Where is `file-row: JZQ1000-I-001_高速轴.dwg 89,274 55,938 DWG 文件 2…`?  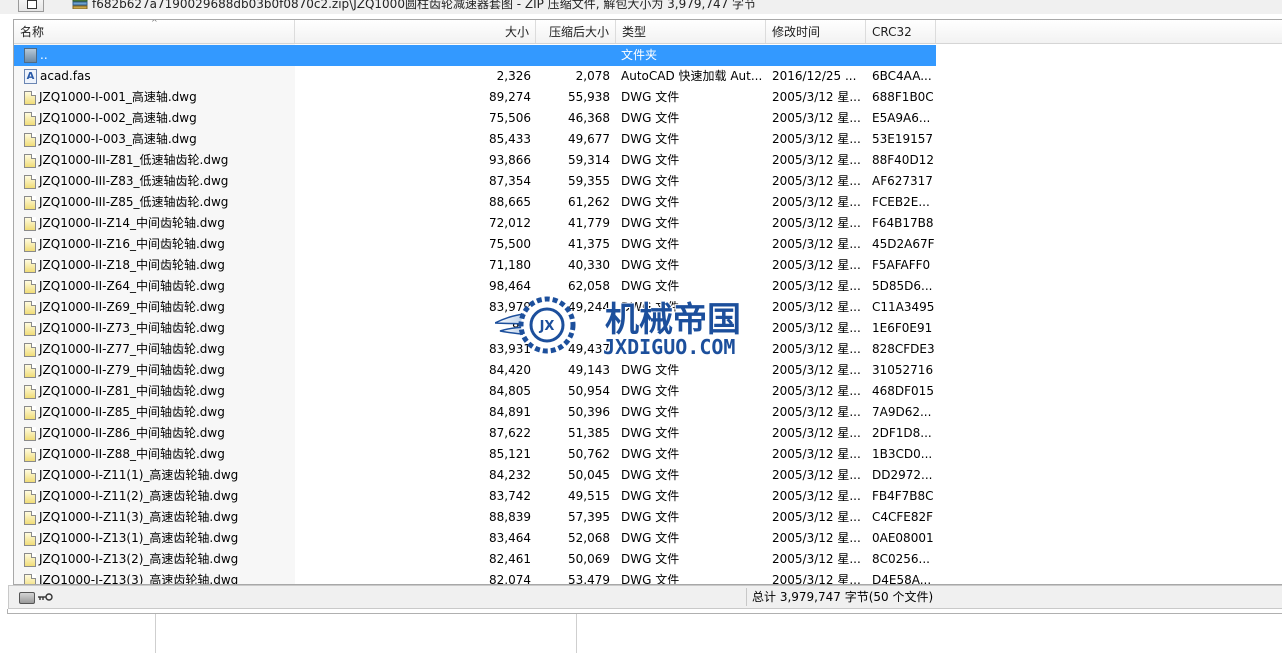 file-row: JZQ1000-I-001_高速轴.dwg 89,274 55,938 DWG 文件 2… is located at coordinates (475, 97).